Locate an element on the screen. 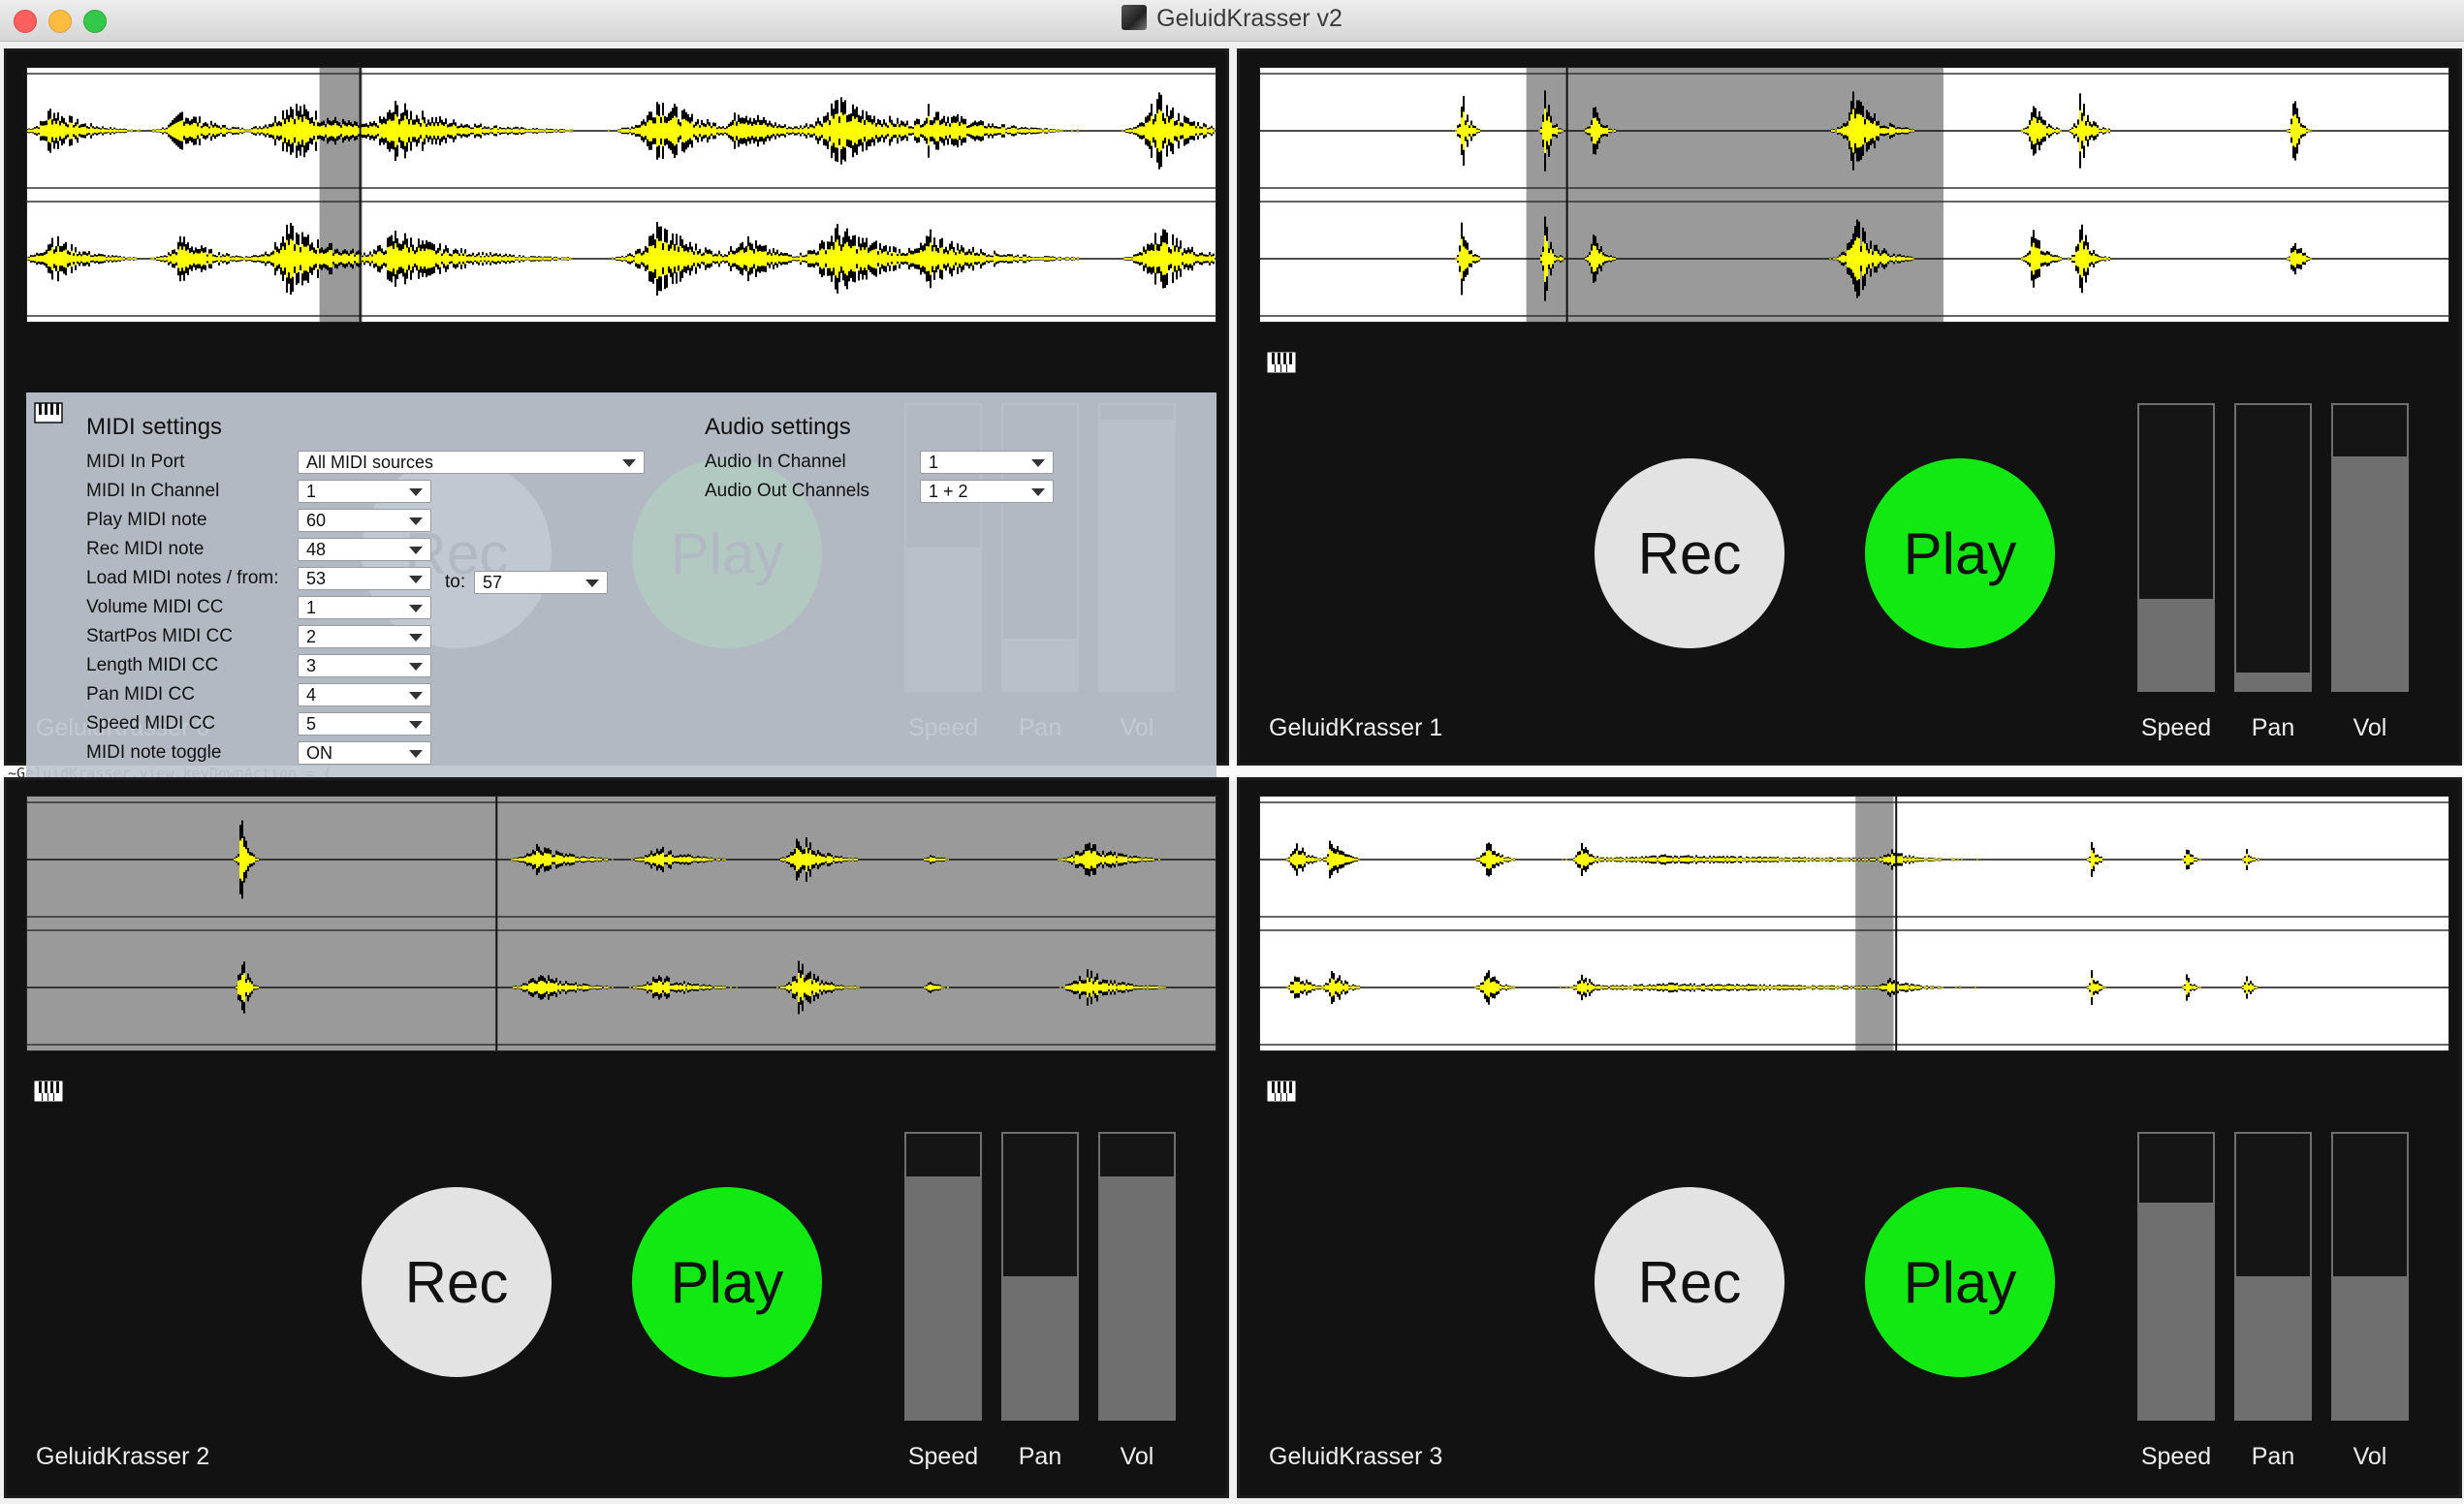 This screenshot has height=1504, width=2464. audio-setting-dropdown: 1 + 2 is located at coordinates (987, 491).